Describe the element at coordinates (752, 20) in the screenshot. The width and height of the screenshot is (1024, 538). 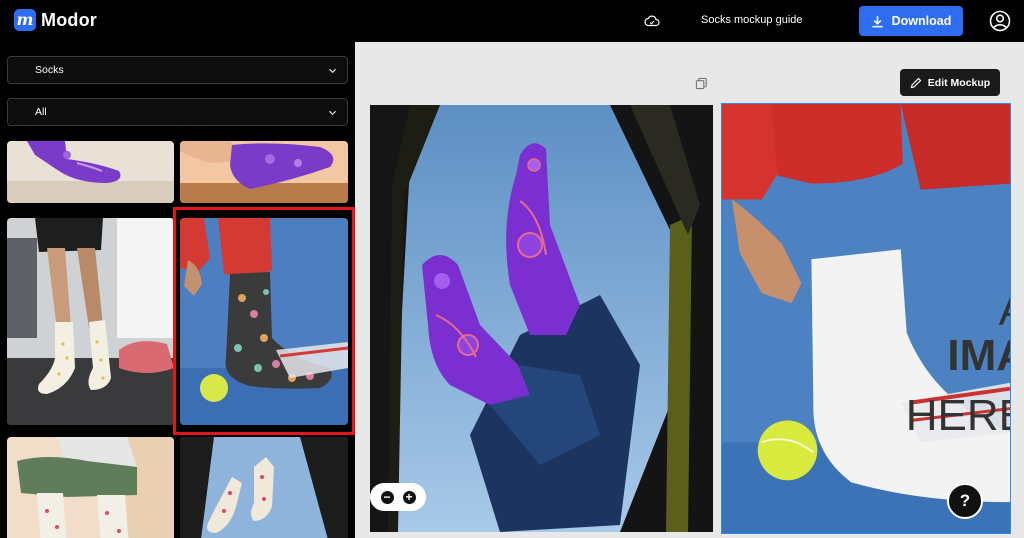
I see `mockup-guide-link: Socks mockup guide` at that location.